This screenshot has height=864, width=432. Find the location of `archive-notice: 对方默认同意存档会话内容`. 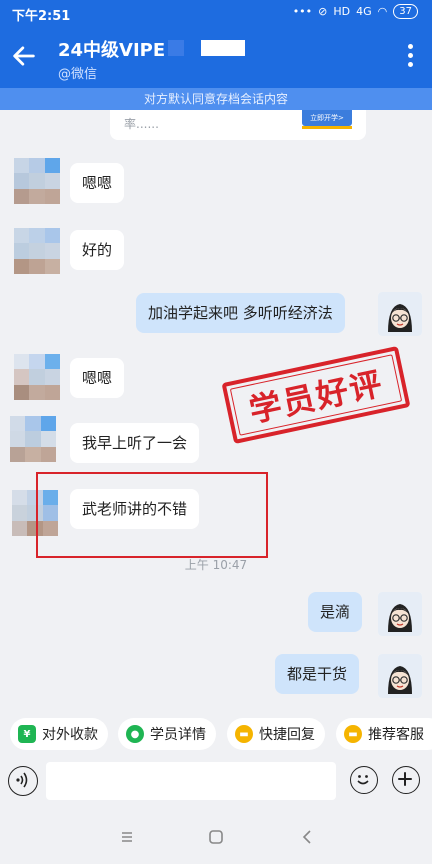

archive-notice: 对方默认同意存档会话内容 is located at coordinates (216, 99).